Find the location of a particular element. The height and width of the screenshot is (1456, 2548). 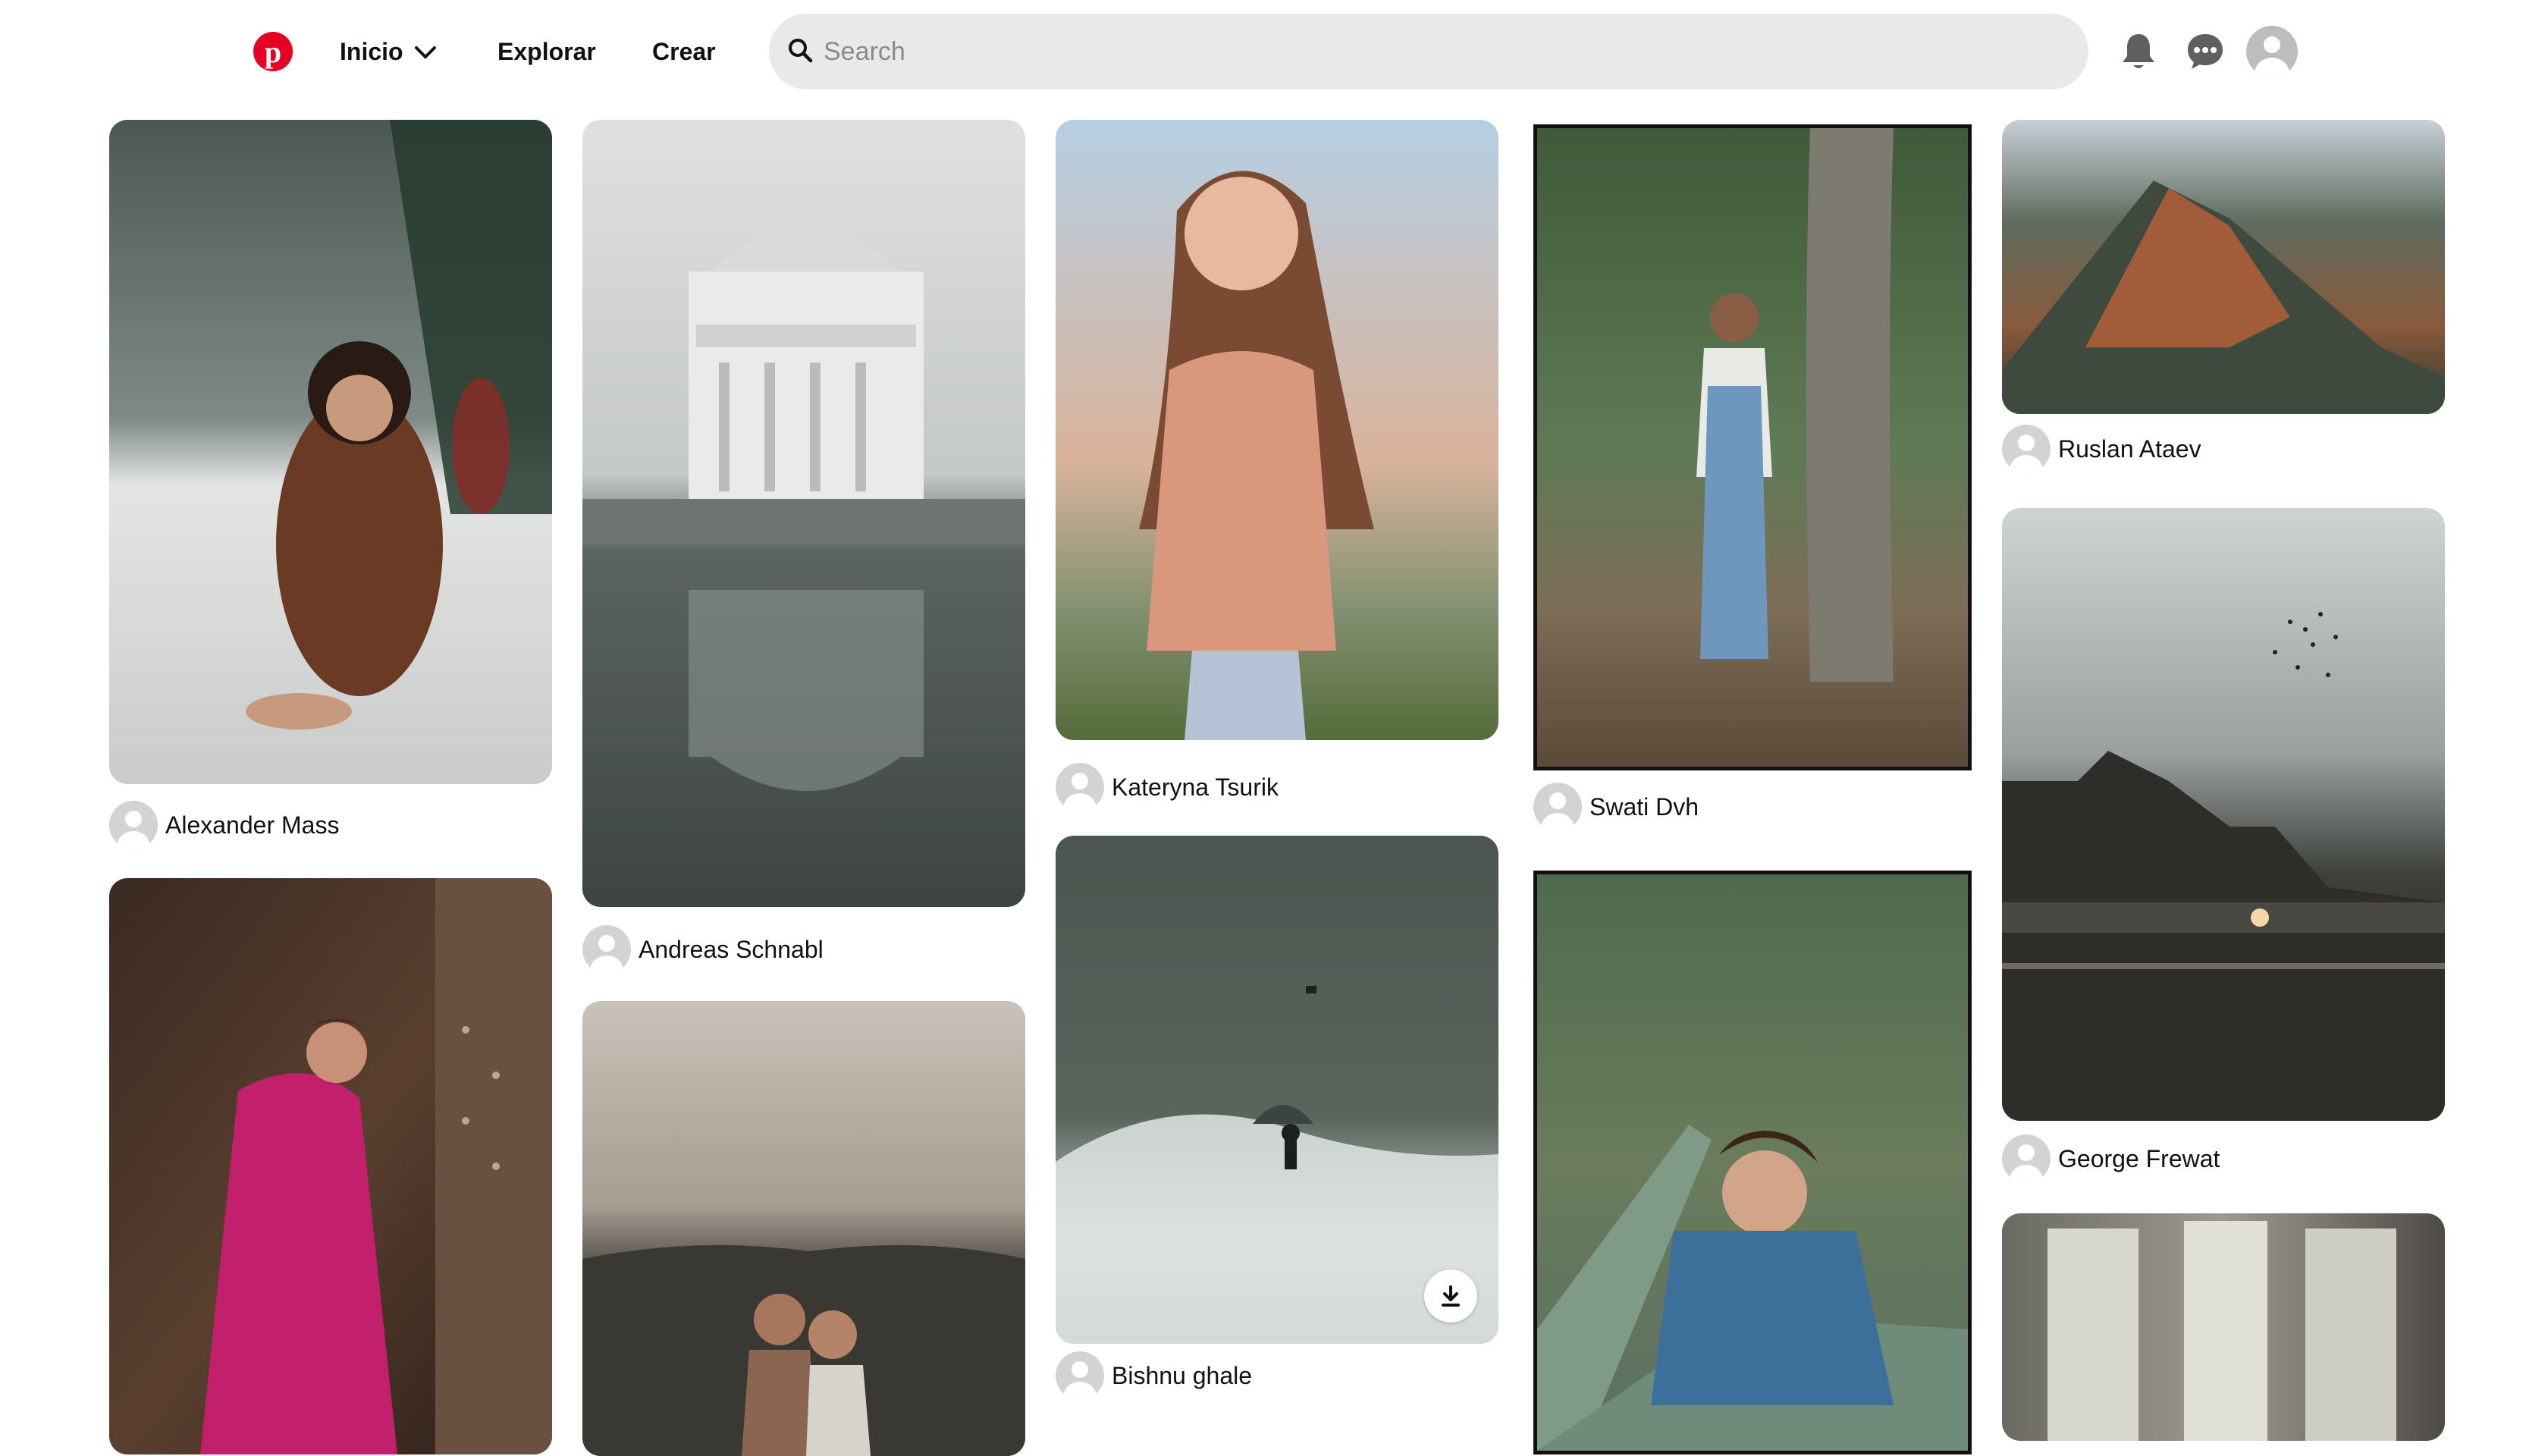

nav-home-label: Inicio is located at coordinates (371, 51).